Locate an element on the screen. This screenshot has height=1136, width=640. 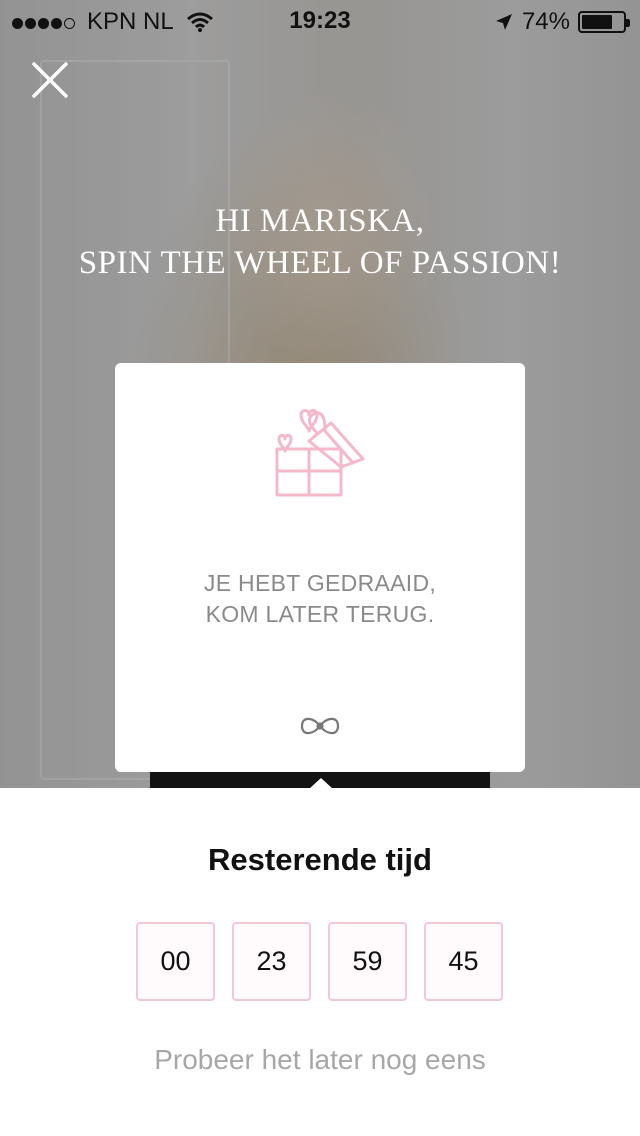
countdown-minutes: 59 is located at coordinates (367, 961).